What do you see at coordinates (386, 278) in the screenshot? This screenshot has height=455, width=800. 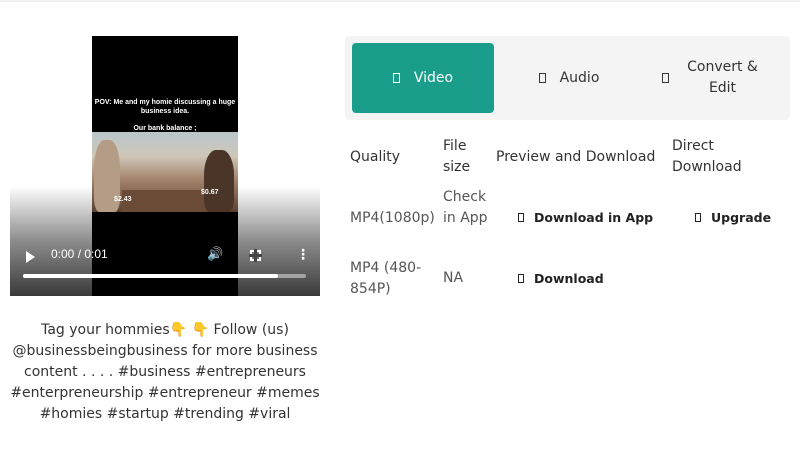 I see `row2-quality: MP4 (480-854P)` at bounding box center [386, 278].